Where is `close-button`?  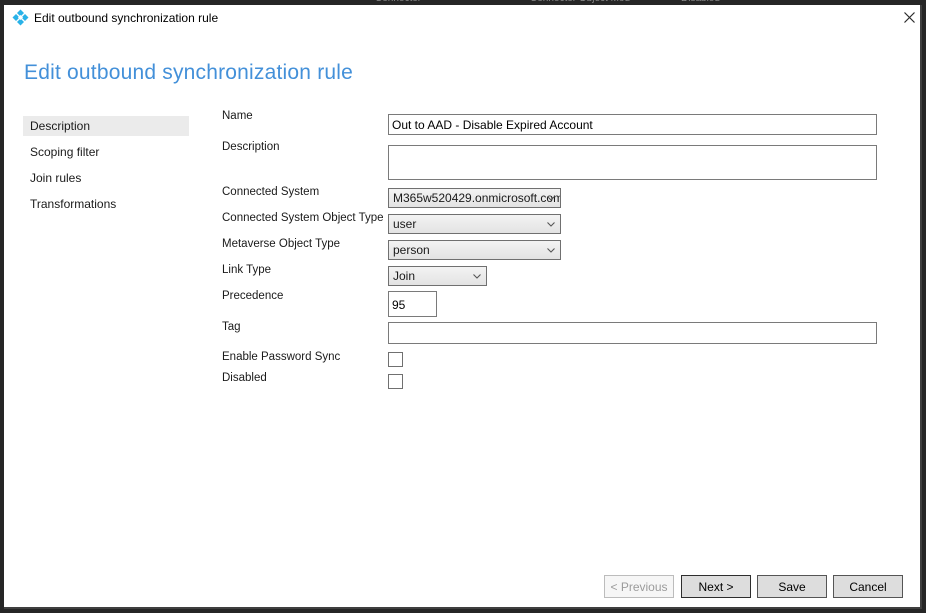 close-button is located at coordinates (909, 17).